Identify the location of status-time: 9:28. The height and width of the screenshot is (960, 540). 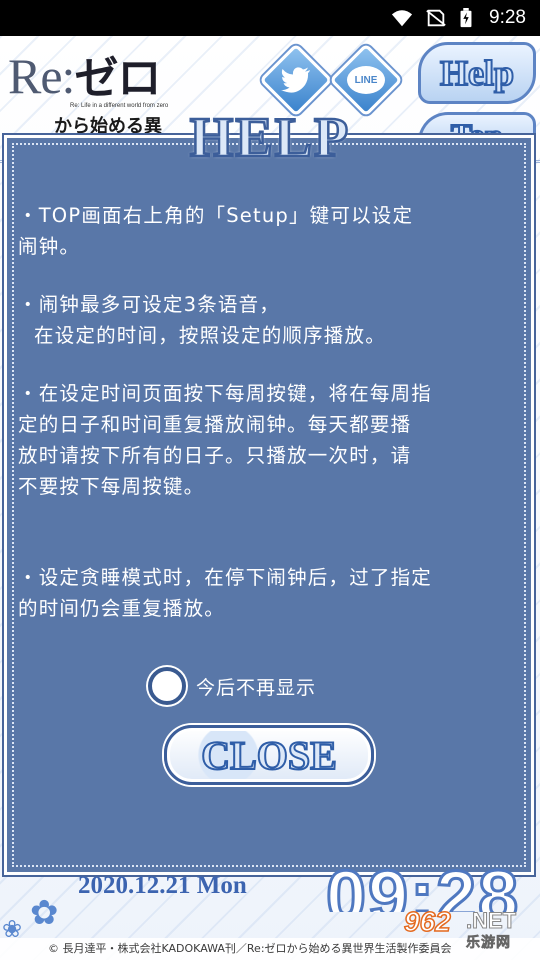
(507, 17).